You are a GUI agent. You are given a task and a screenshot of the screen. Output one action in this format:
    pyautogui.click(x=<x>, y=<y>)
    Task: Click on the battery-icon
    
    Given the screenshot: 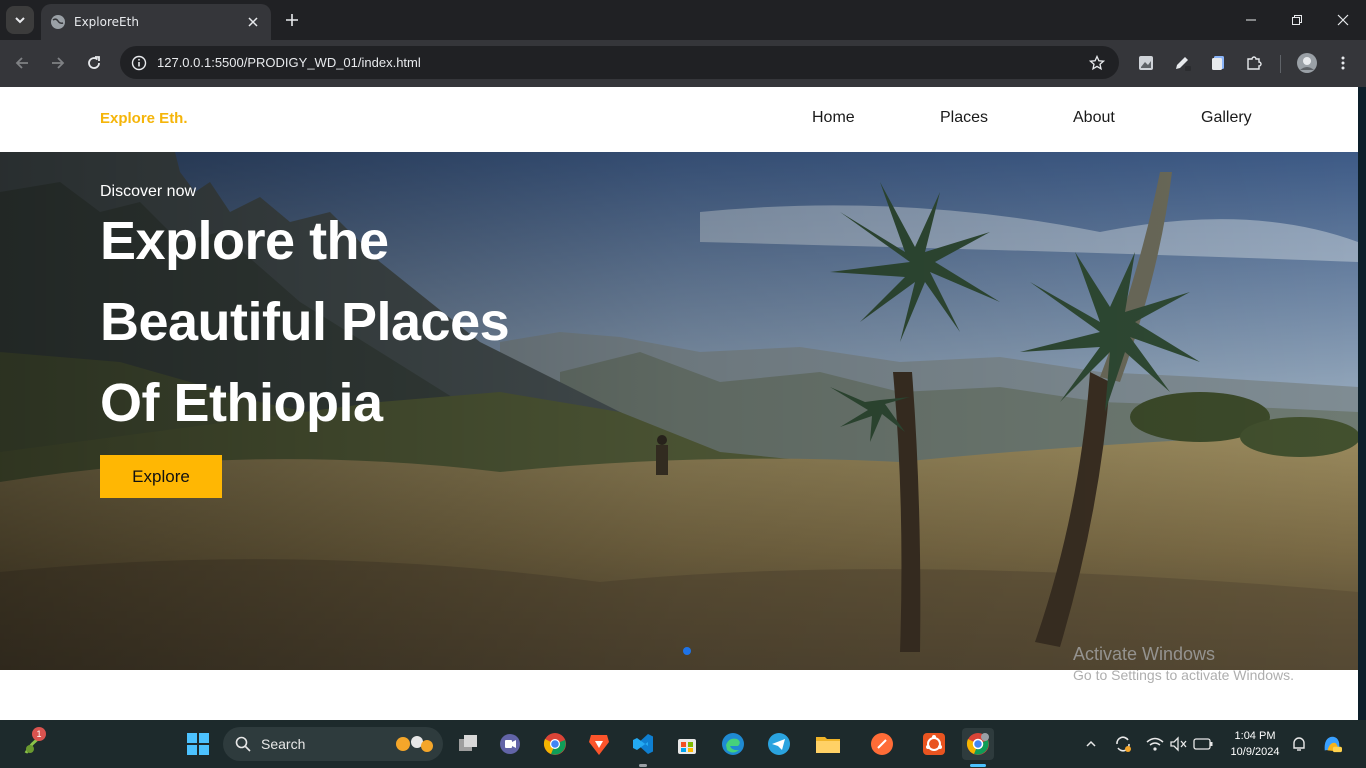 What is the action you would take?
    pyautogui.click(x=1203, y=744)
    